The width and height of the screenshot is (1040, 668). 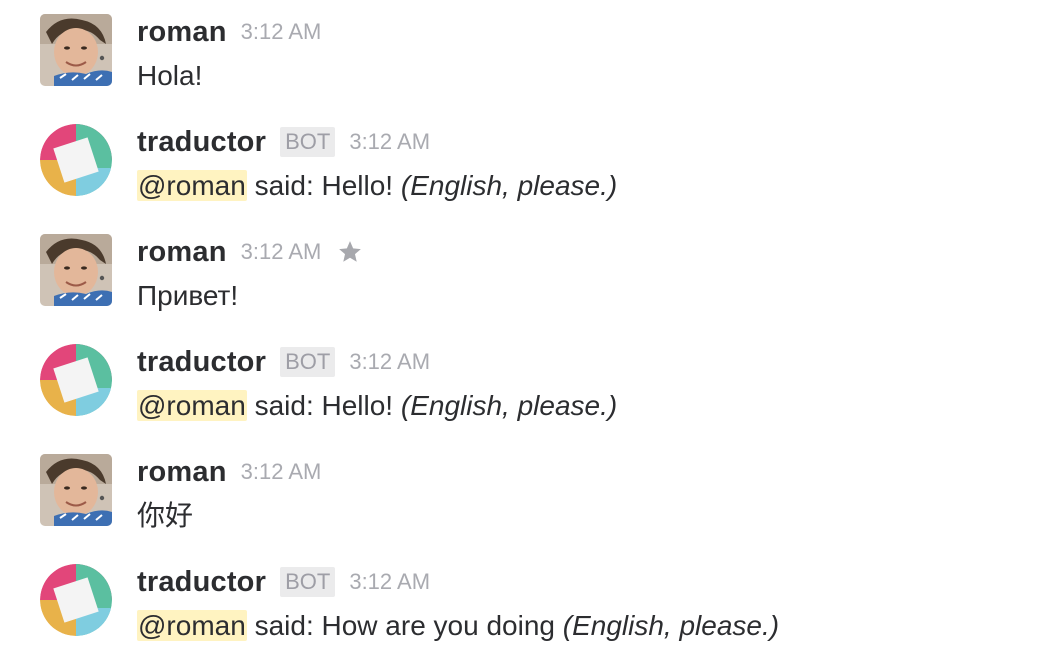 I want to click on message-body: 你好, so click(x=165, y=515).